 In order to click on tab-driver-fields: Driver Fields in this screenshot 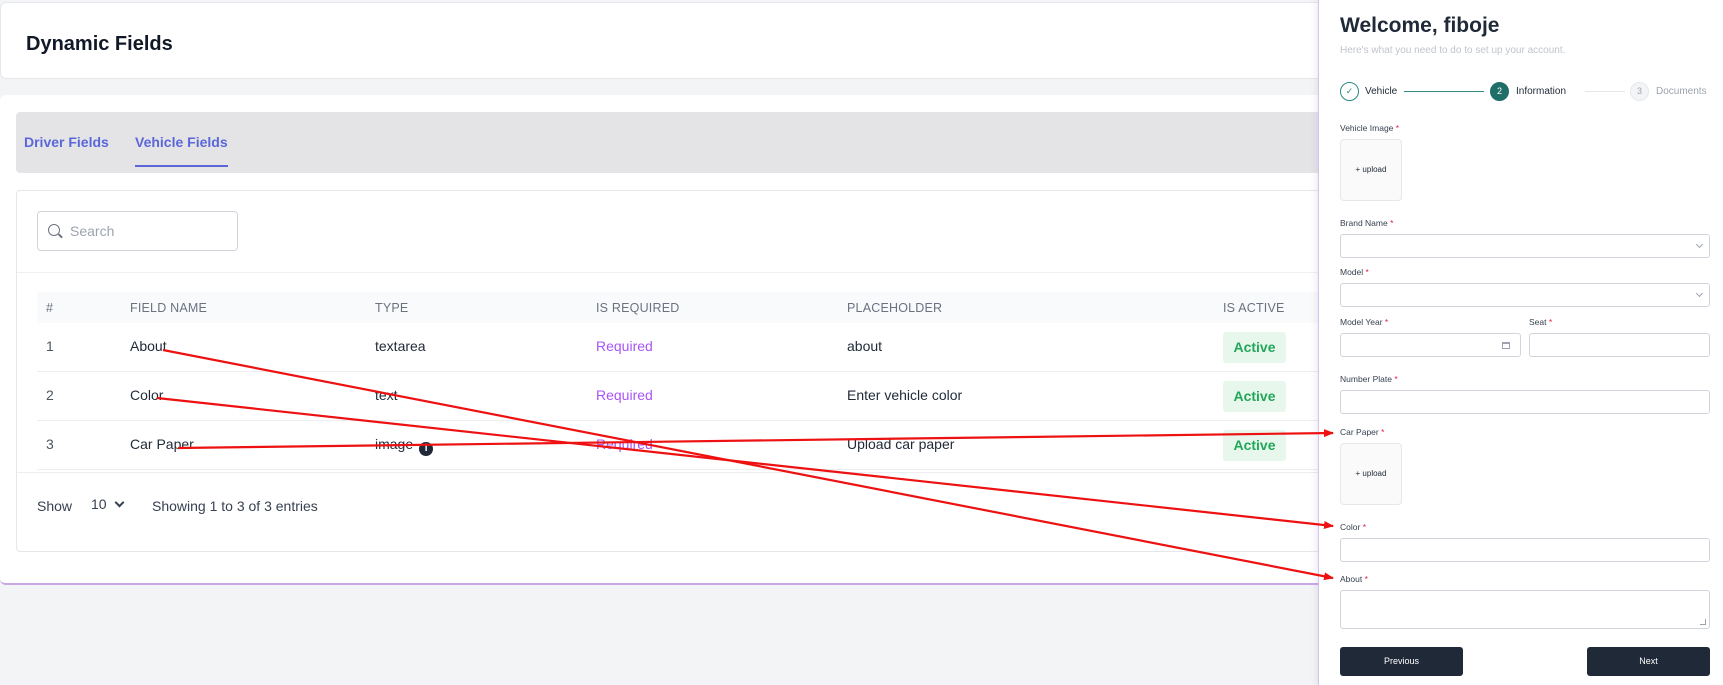, I will do `click(66, 142)`.